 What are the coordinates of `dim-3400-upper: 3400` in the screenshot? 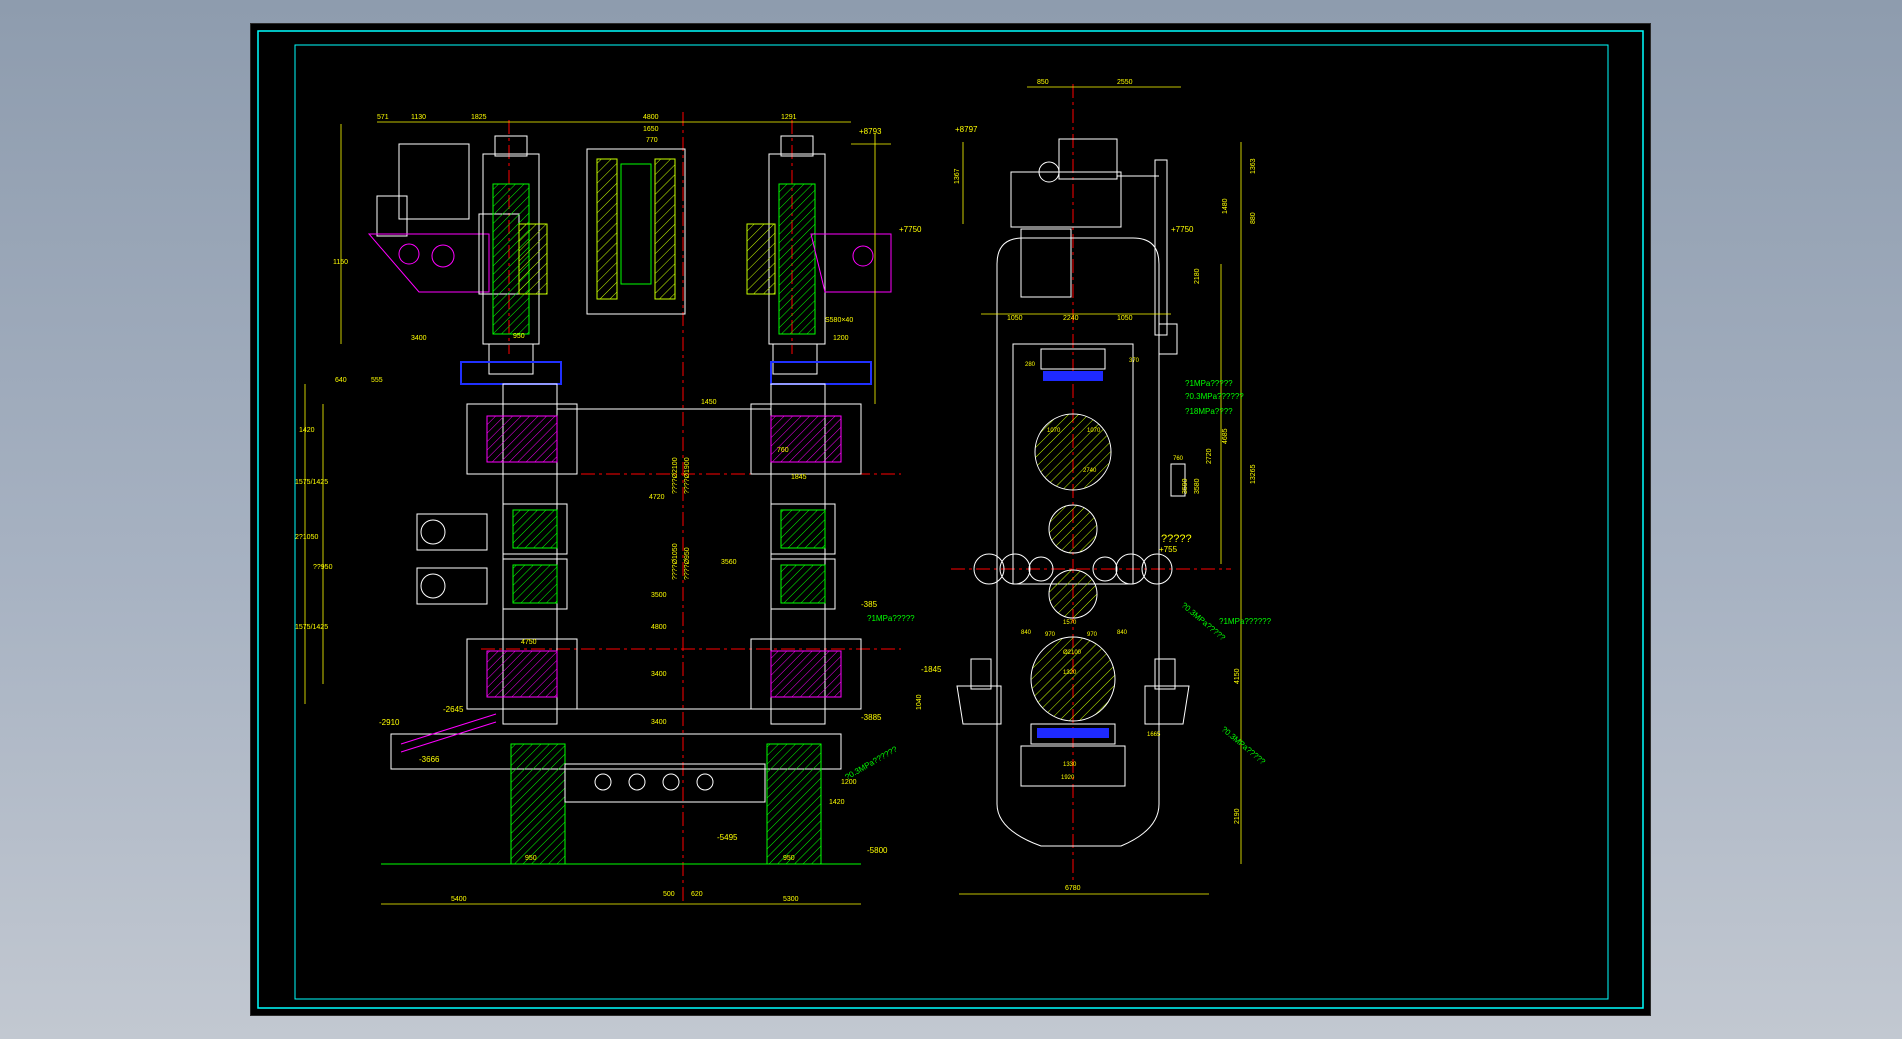 It's located at (419, 338).